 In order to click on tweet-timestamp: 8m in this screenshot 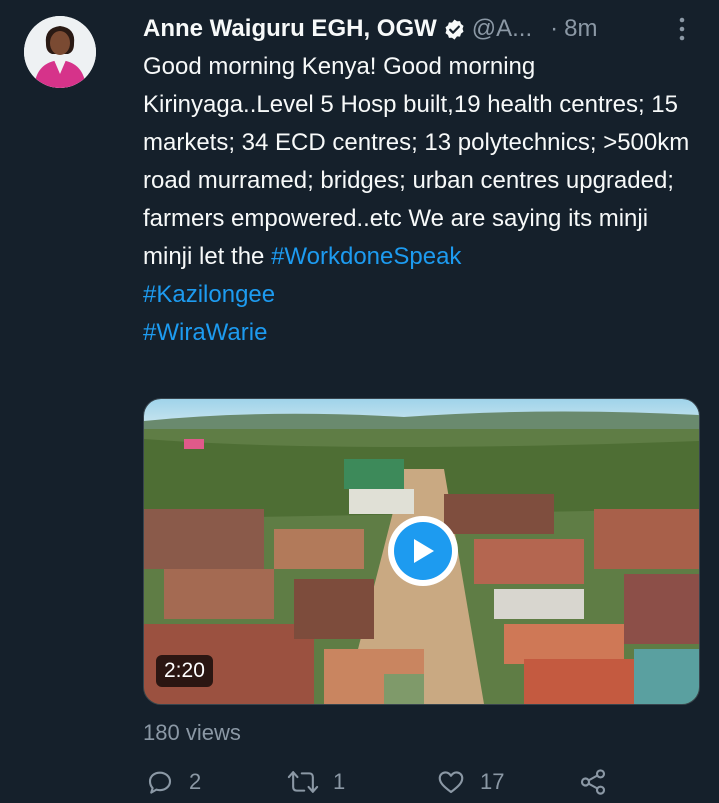, I will do `click(580, 29)`.